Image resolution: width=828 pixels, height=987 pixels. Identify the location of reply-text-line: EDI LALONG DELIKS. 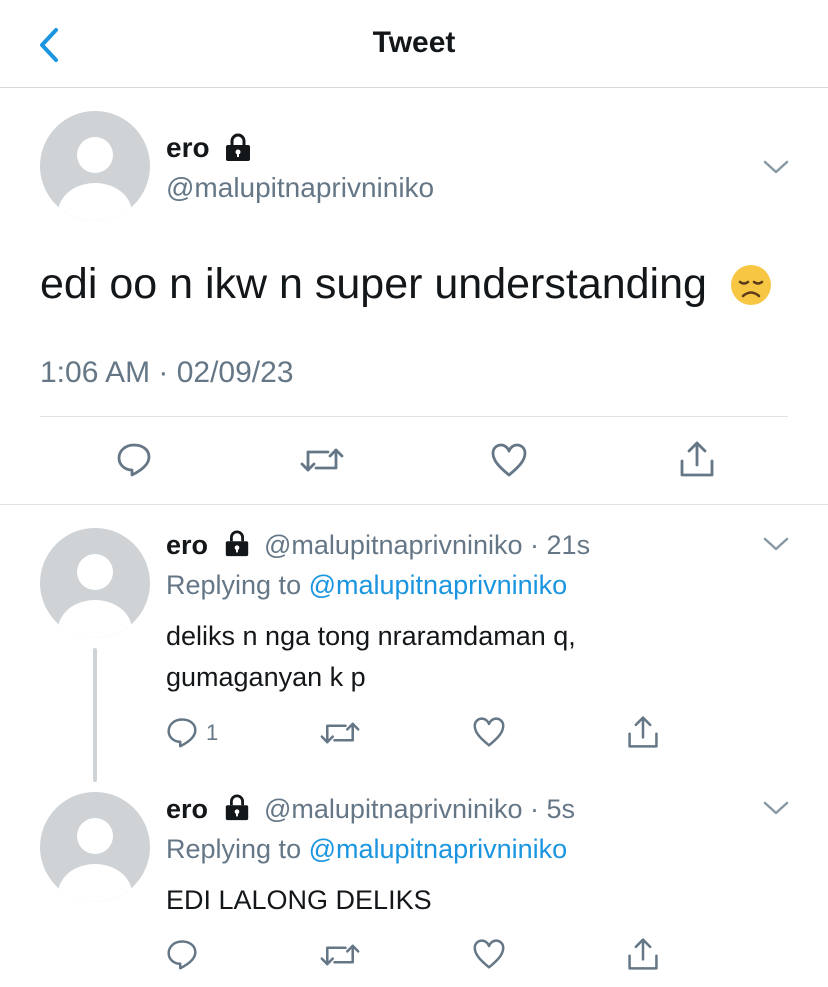
(299, 900).